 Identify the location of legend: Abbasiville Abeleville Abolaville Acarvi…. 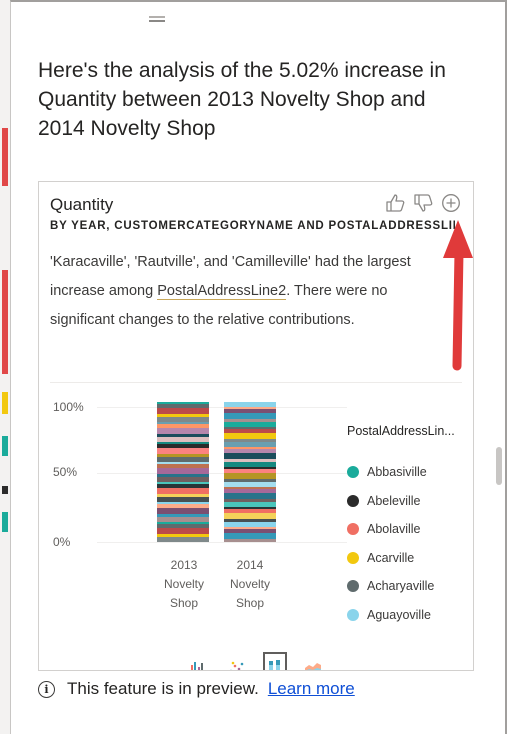
(390, 543).